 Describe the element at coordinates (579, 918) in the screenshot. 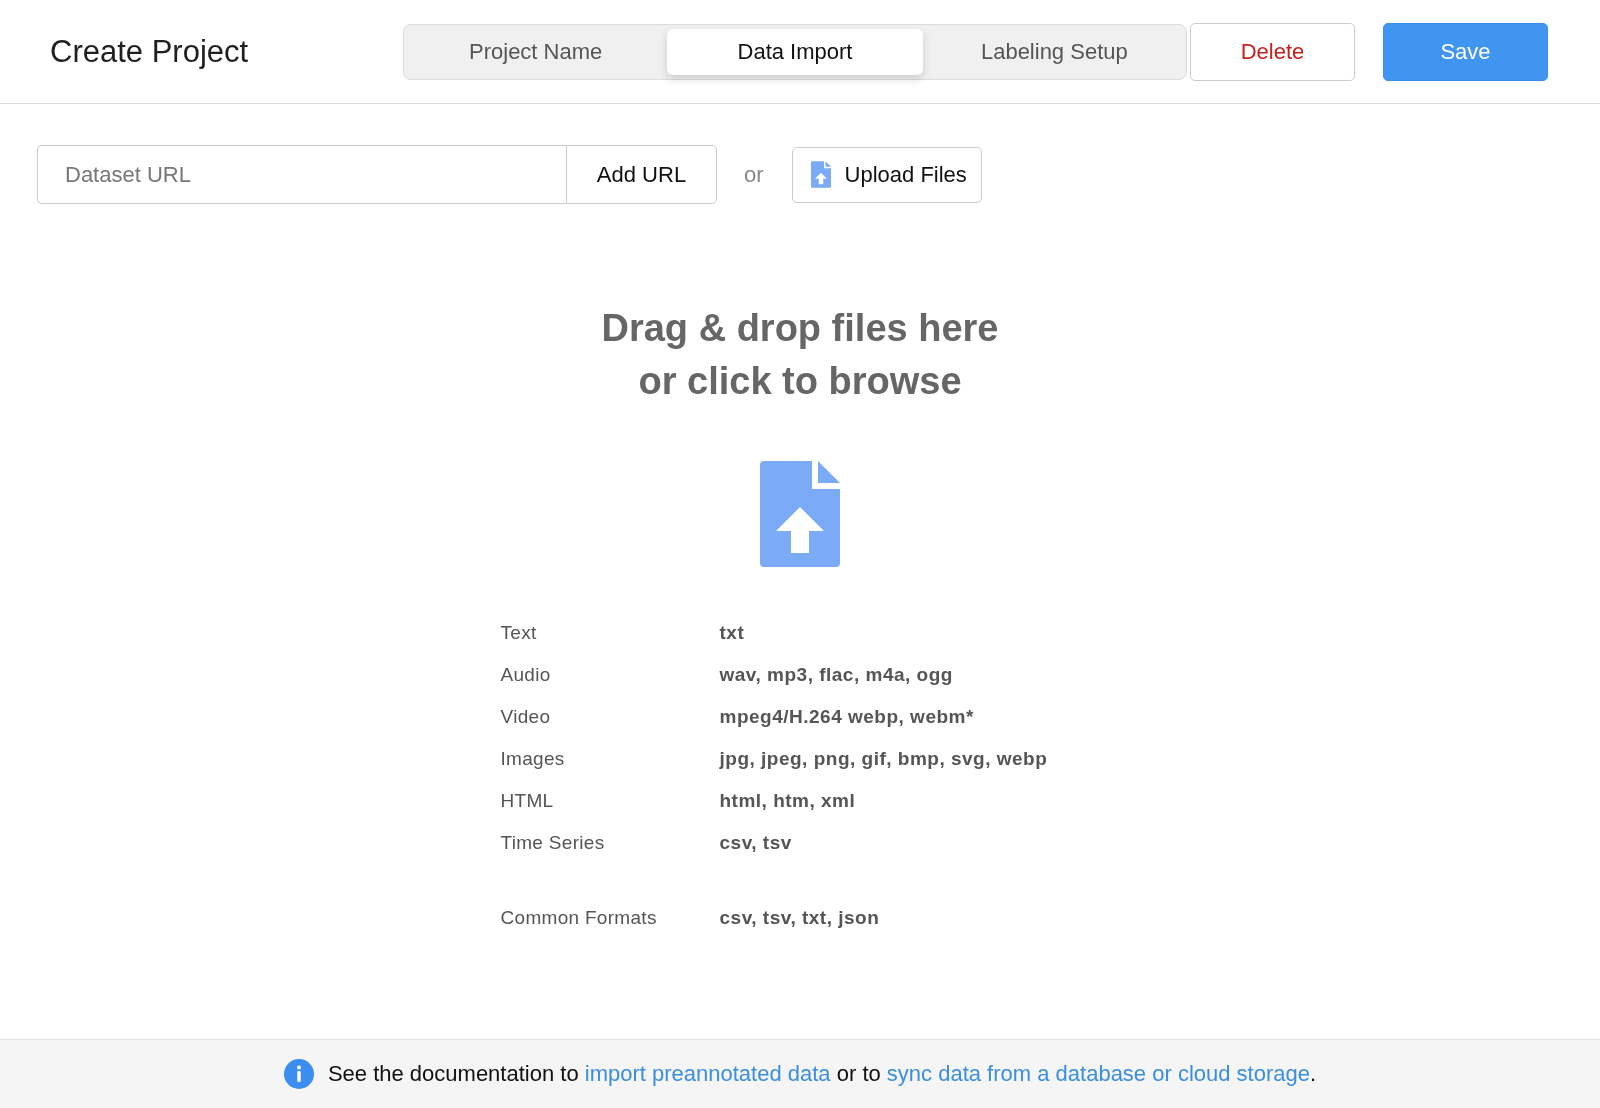

I see `format-type: Common Formats` at that location.